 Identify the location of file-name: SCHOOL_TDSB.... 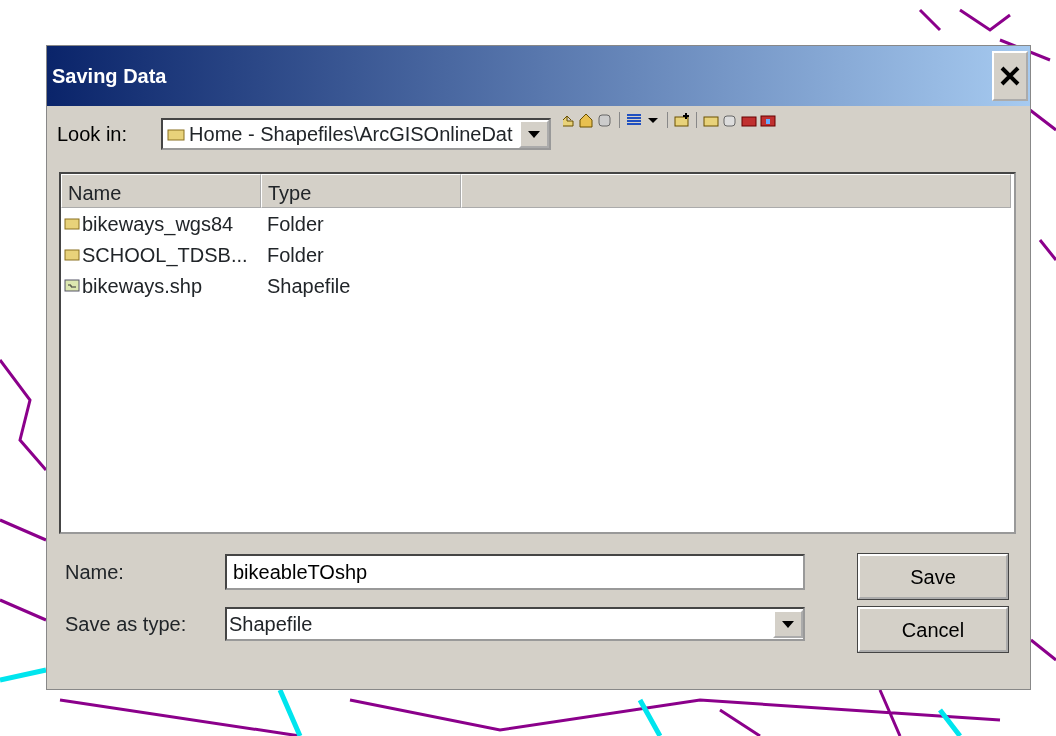
(165, 254).